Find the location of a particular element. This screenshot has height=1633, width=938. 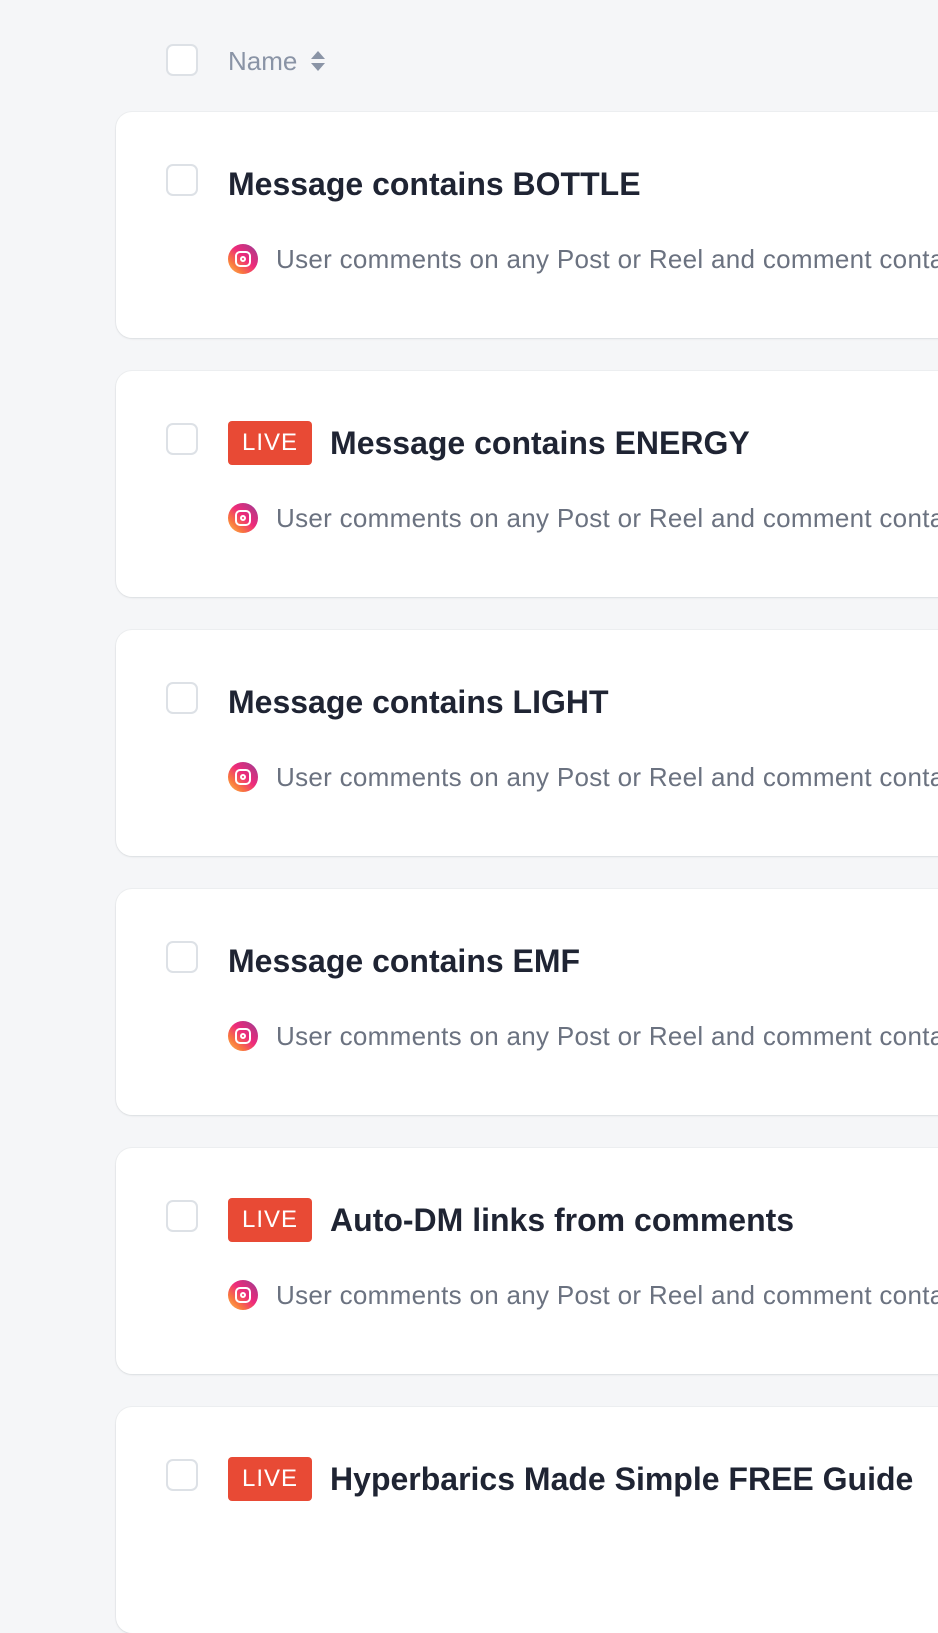

sort-icon is located at coordinates (318, 61).